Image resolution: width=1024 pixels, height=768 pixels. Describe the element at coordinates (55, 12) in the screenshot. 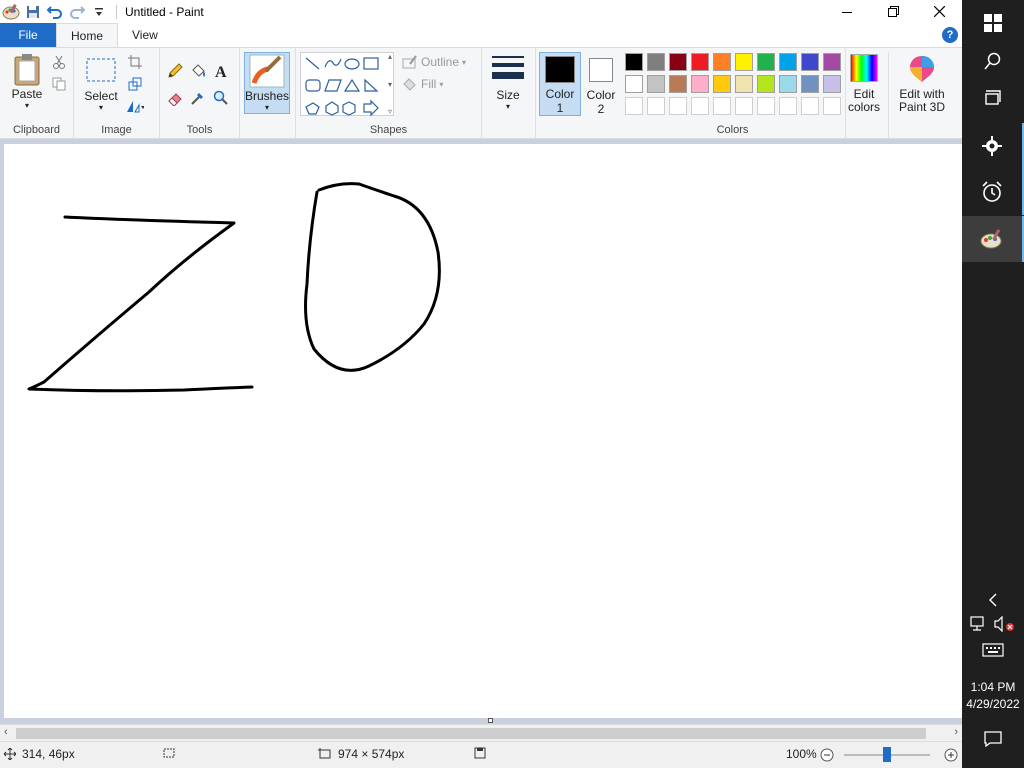

I see `undo-icon` at that location.